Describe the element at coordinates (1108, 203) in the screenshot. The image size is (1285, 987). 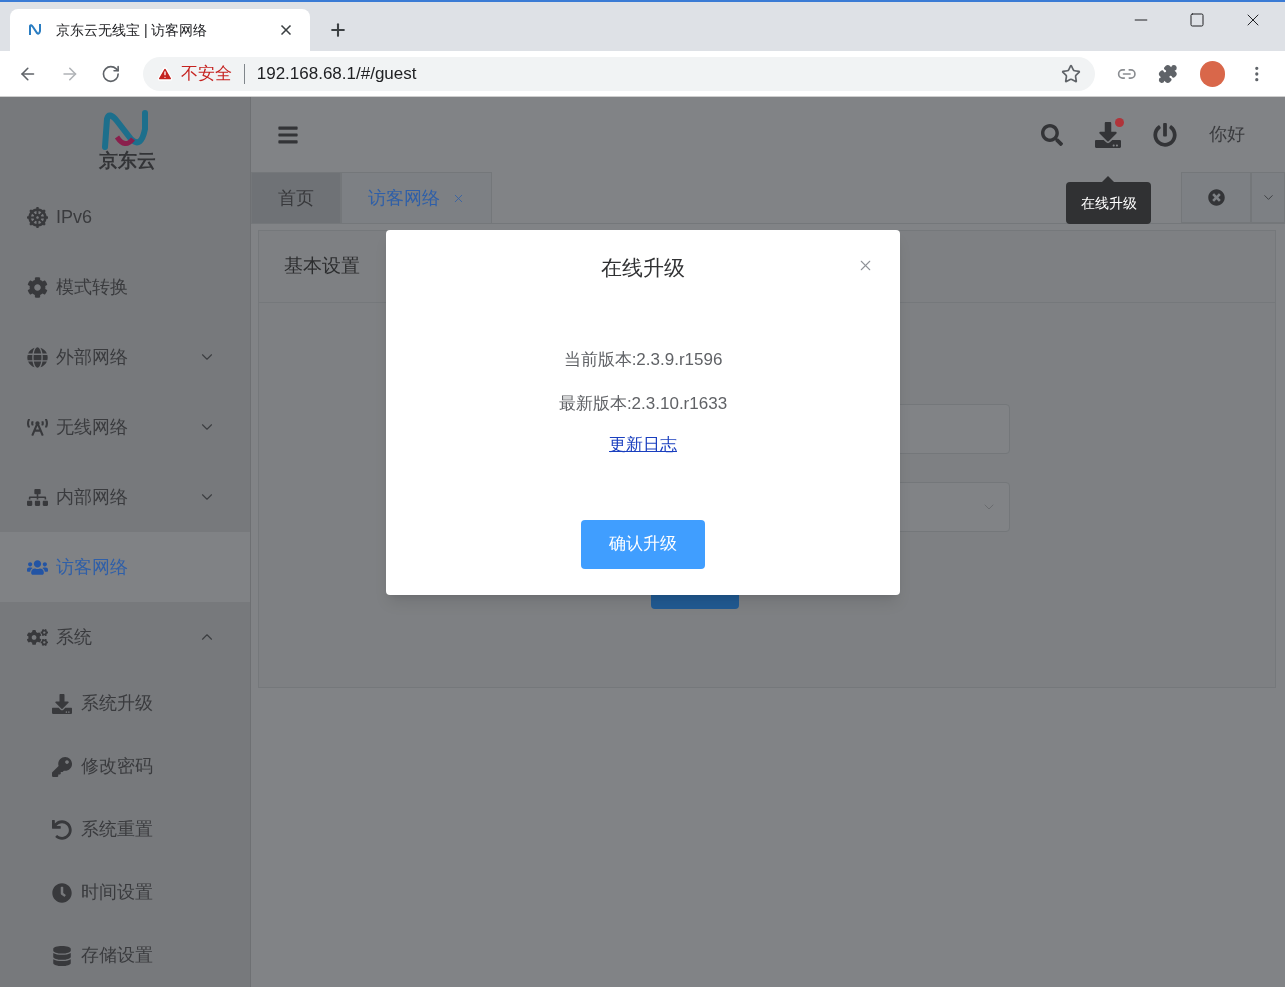
I see `tooltip: 在线升级` at that location.